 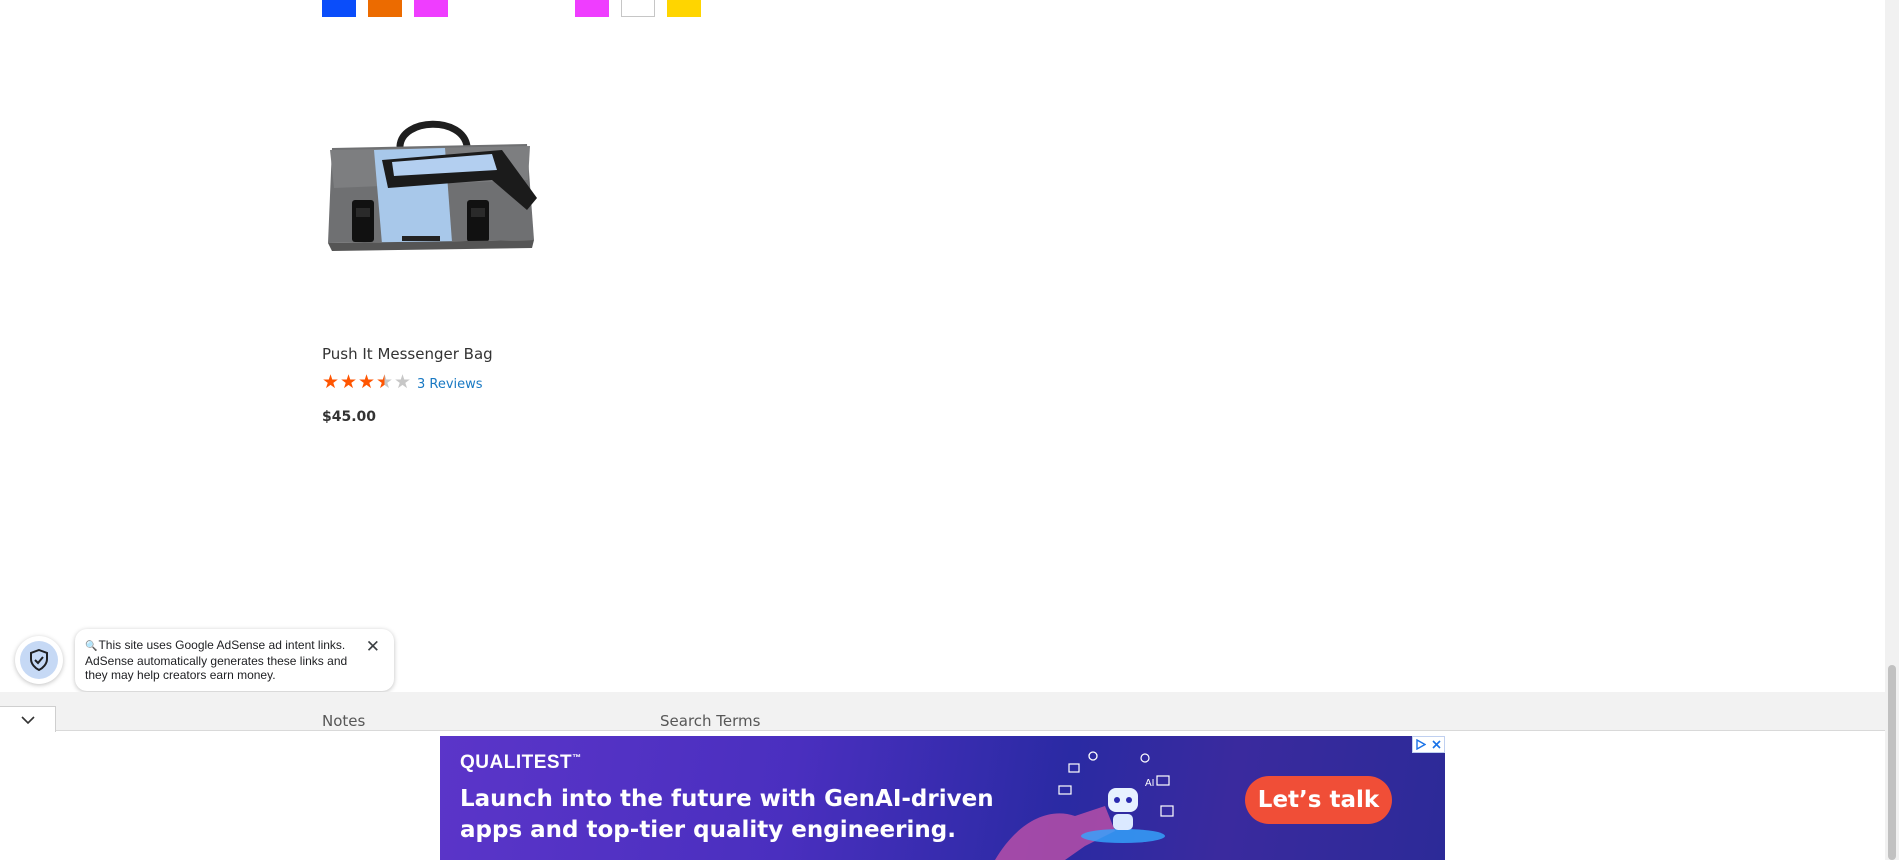 I want to click on ad-choices, so click(x=1428, y=744).